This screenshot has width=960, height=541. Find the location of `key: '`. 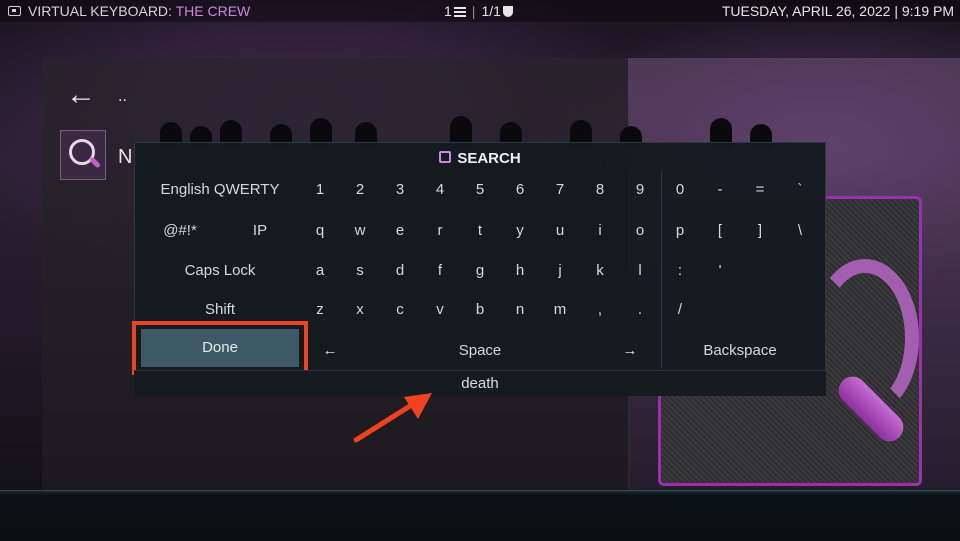

key: ' is located at coordinates (720, 271).